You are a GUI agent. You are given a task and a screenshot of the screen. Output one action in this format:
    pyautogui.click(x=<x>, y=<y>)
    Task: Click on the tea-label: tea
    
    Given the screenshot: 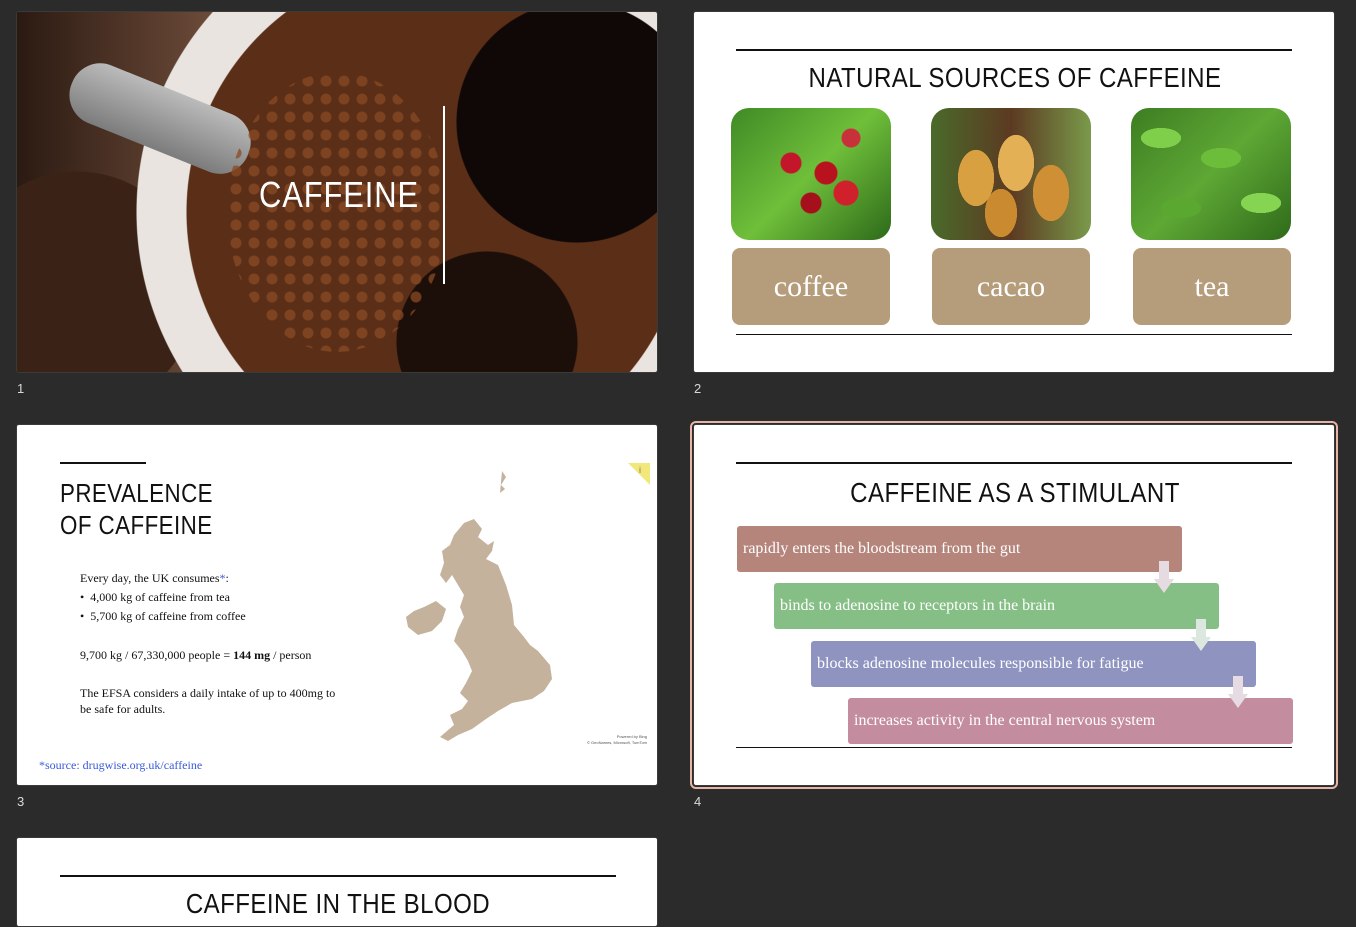 What is the action you would take?
    pyautogui.click(x=1212, y=286)
    